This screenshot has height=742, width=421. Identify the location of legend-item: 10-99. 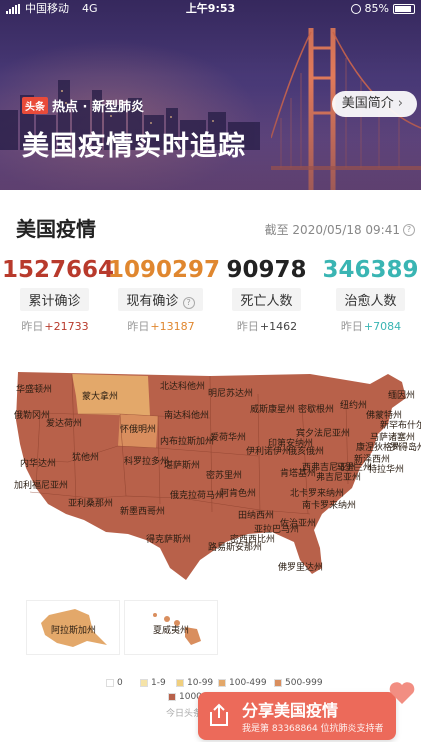
(194, 683).